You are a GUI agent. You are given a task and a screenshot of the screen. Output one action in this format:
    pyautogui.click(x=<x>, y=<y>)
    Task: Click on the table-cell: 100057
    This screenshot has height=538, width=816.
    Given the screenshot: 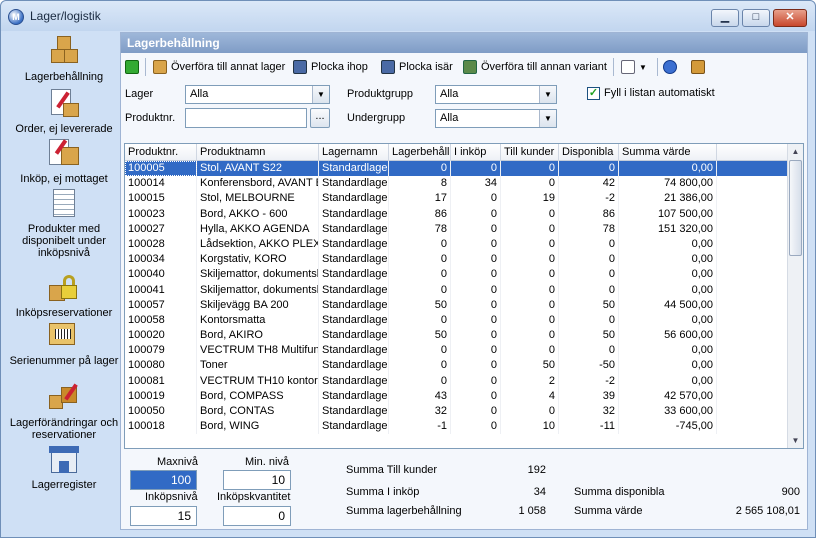 What is the action you would take?
    pyautogui.click(x=161, y=305)
    